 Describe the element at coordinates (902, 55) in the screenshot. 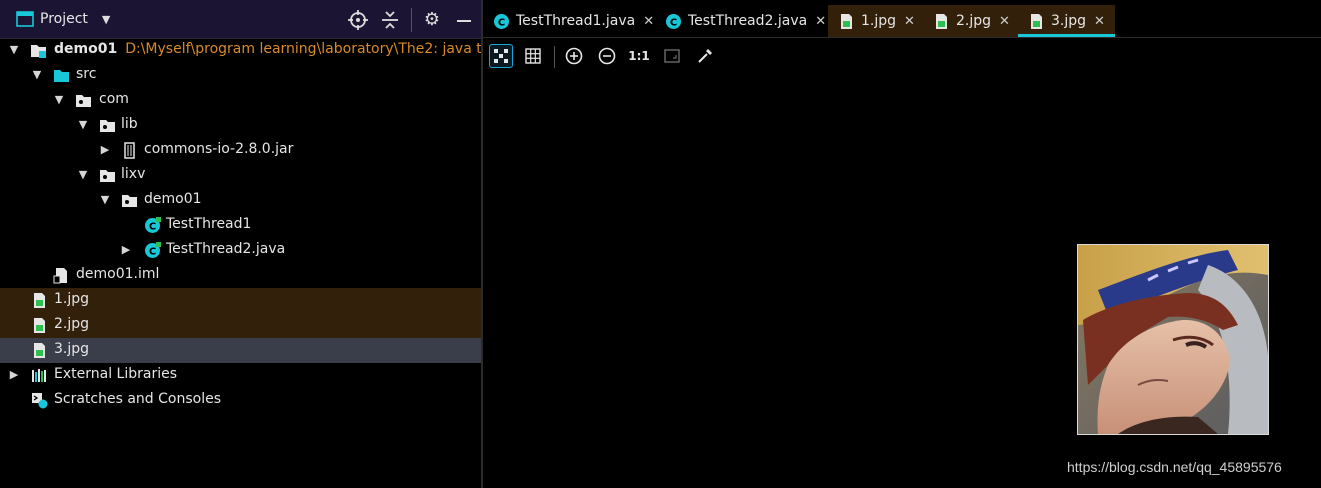

I see `image-viewer-toolbar: 1:1` at that location.